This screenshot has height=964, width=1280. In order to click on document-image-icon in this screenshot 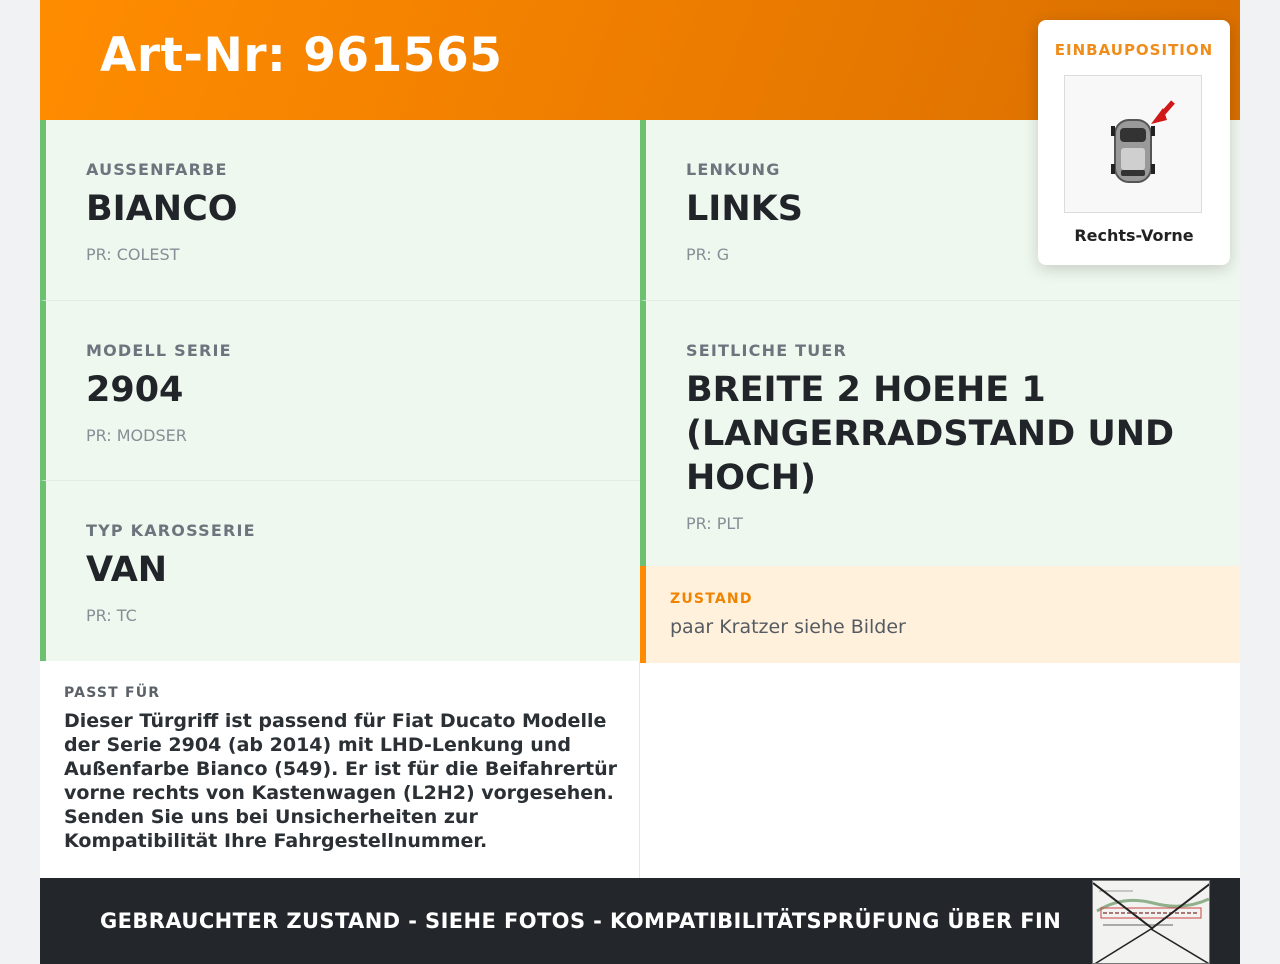, I will do `click(1151, 922)`.